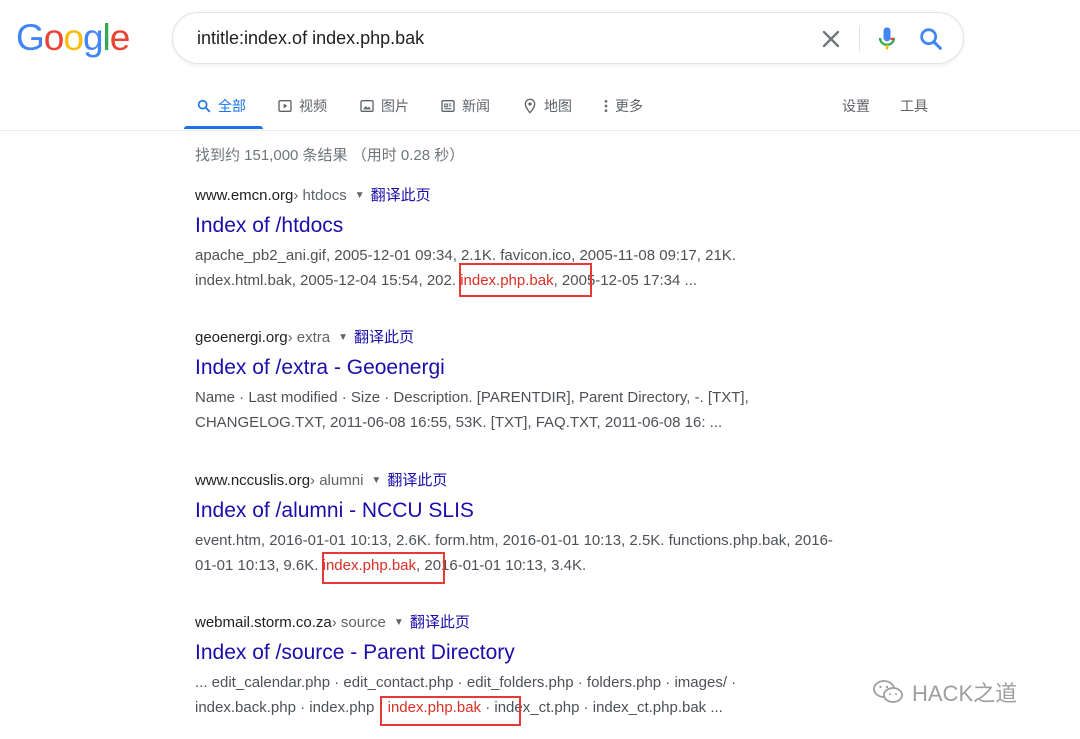 The image size is (1080, 739). I want to click on tab-label: 设置, so click(856, 106).